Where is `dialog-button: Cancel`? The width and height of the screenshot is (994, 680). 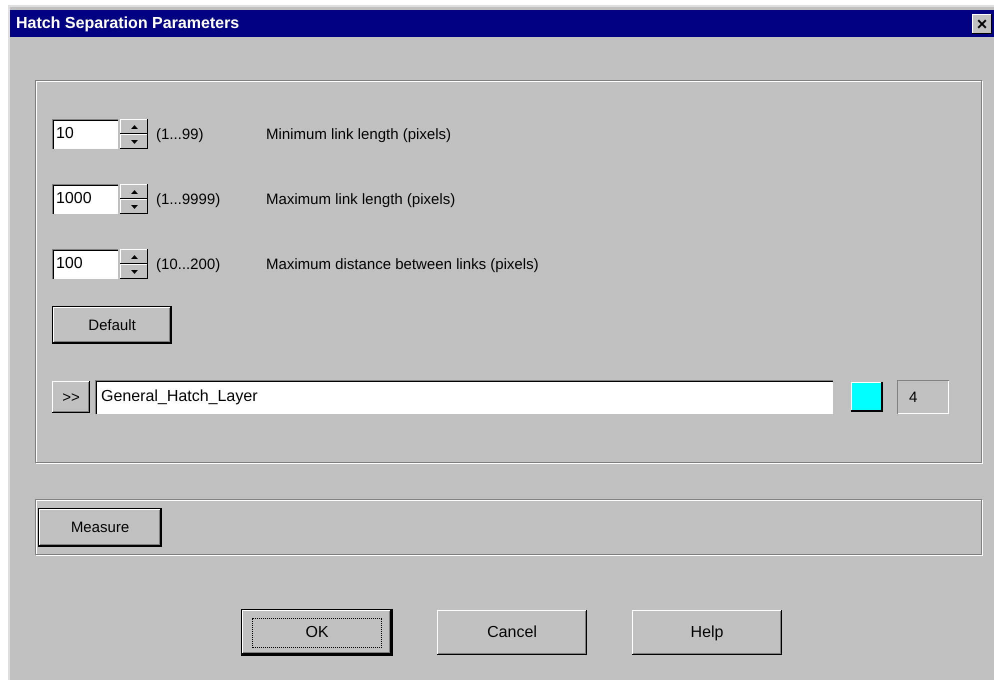 dialog-button: Cancel is located at coordinates (512, 632).